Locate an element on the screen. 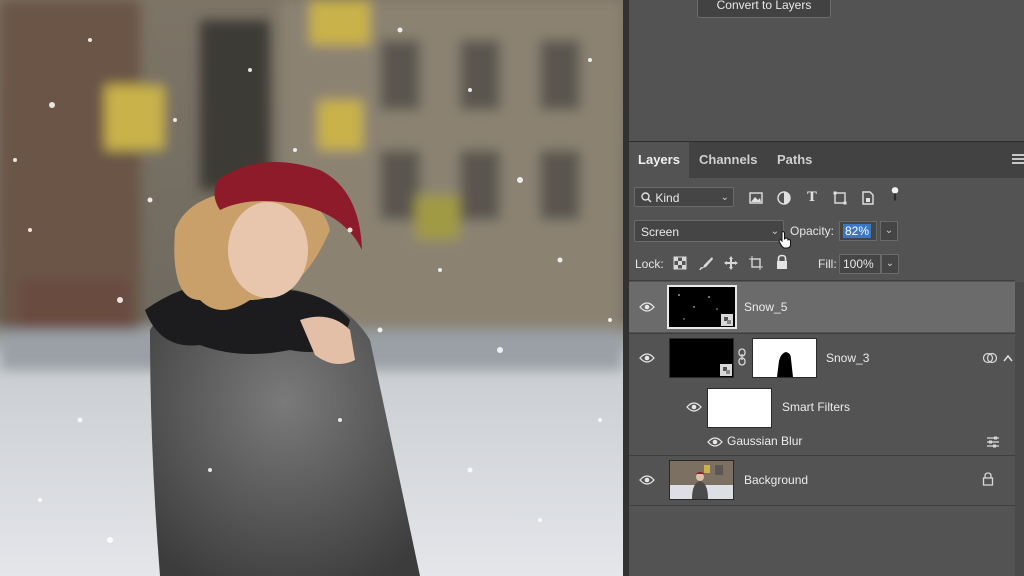  pixel-layer-filter-icon is located at coordinates (756, 198).